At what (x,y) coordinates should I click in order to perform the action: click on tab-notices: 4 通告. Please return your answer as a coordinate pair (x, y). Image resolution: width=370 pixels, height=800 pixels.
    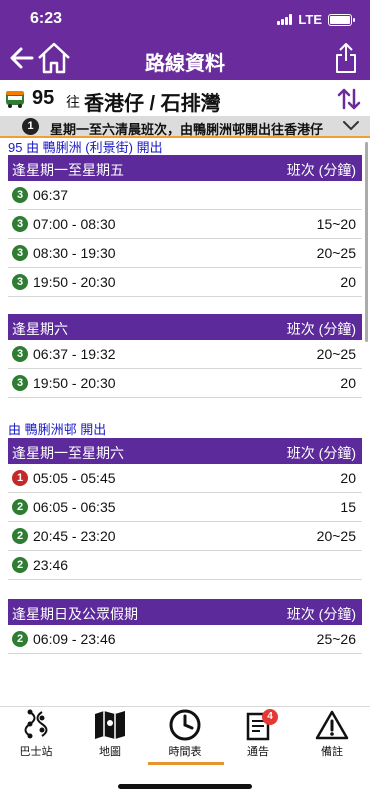
    Looking at the image, I should click on (258, 738).